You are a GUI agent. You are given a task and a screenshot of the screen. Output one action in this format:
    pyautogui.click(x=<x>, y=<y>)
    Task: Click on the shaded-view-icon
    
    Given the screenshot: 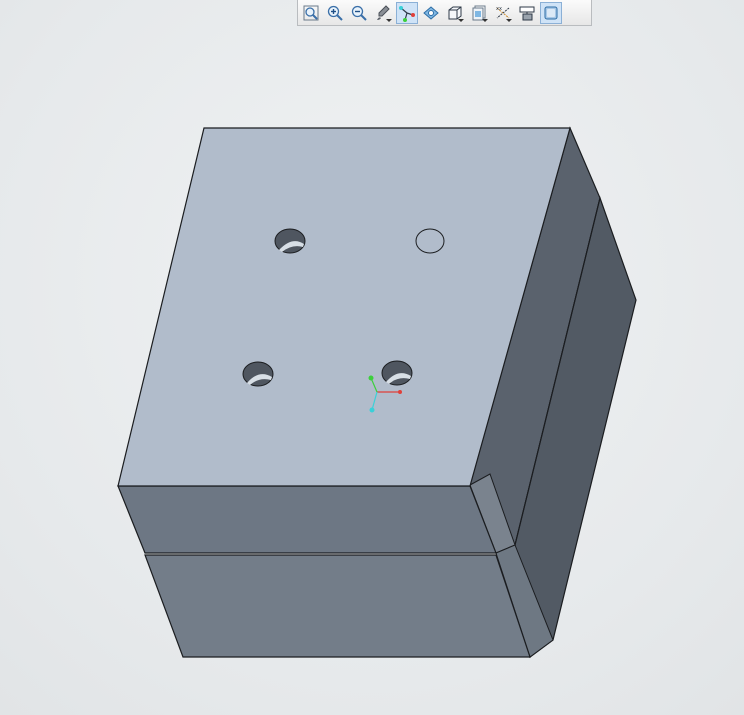 What is the action you would take?
    pyautogui.click(x=551, y=12)
    